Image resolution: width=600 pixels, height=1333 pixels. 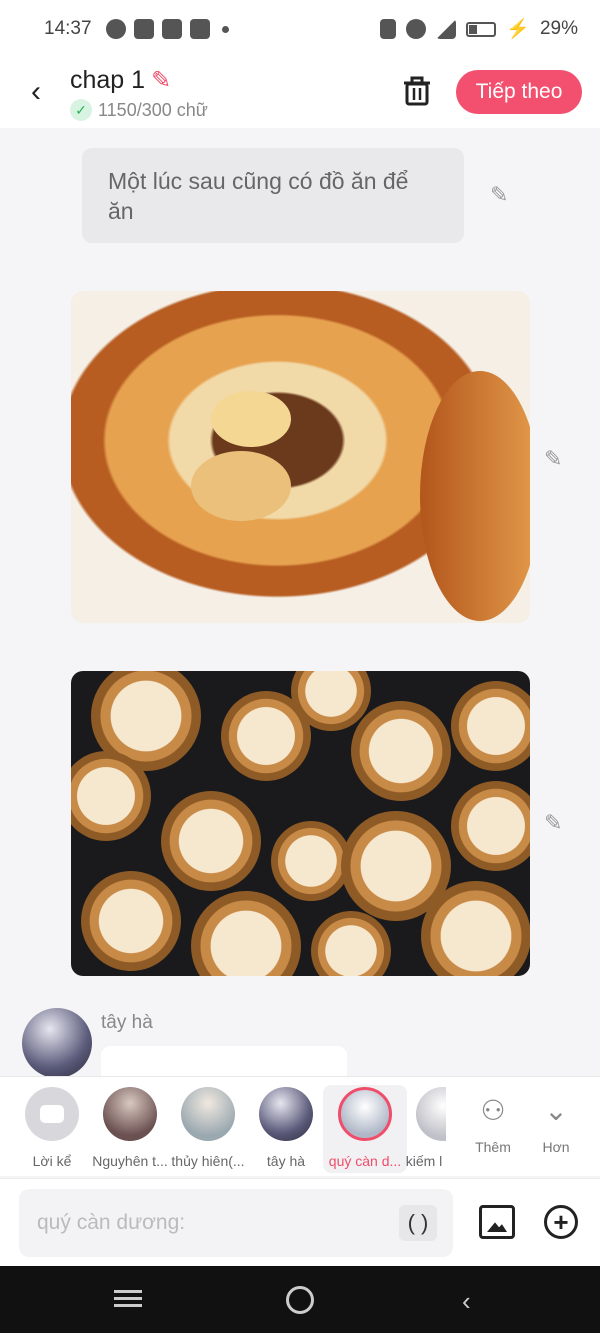 I want to click on add-character-button: ⚇ Thêm, so click(x=493, y=1123).